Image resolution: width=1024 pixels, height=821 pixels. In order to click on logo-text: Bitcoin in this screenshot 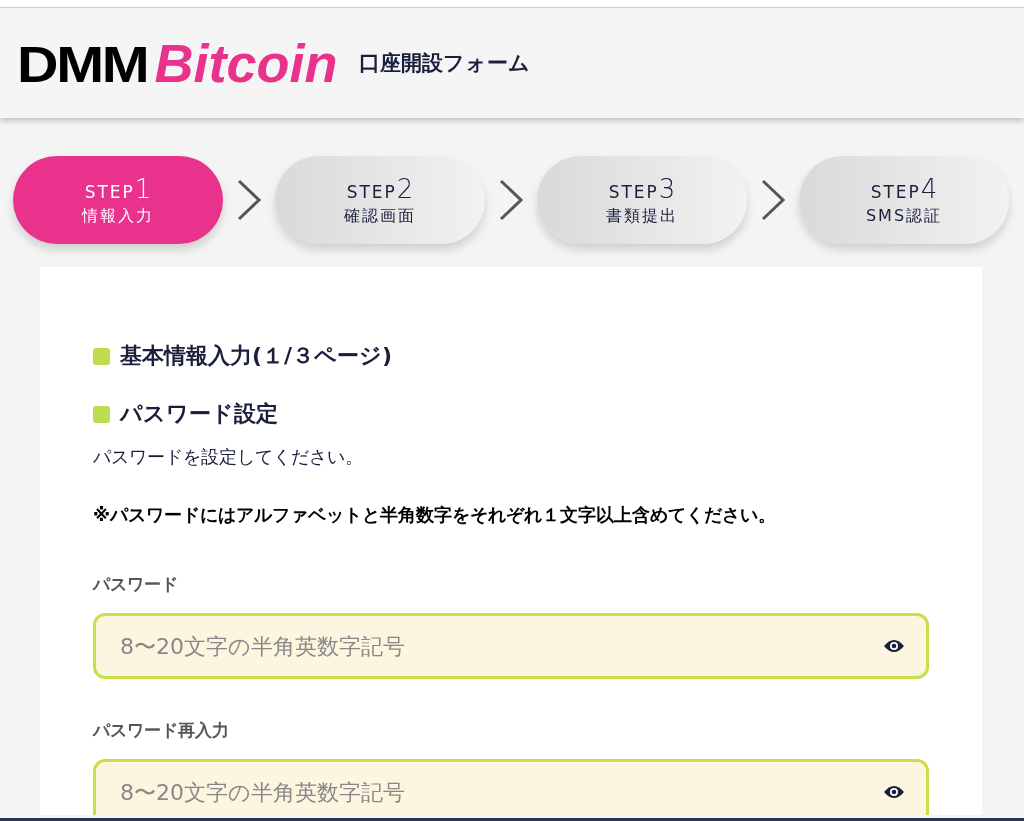, I will do `click(246, 63)`.